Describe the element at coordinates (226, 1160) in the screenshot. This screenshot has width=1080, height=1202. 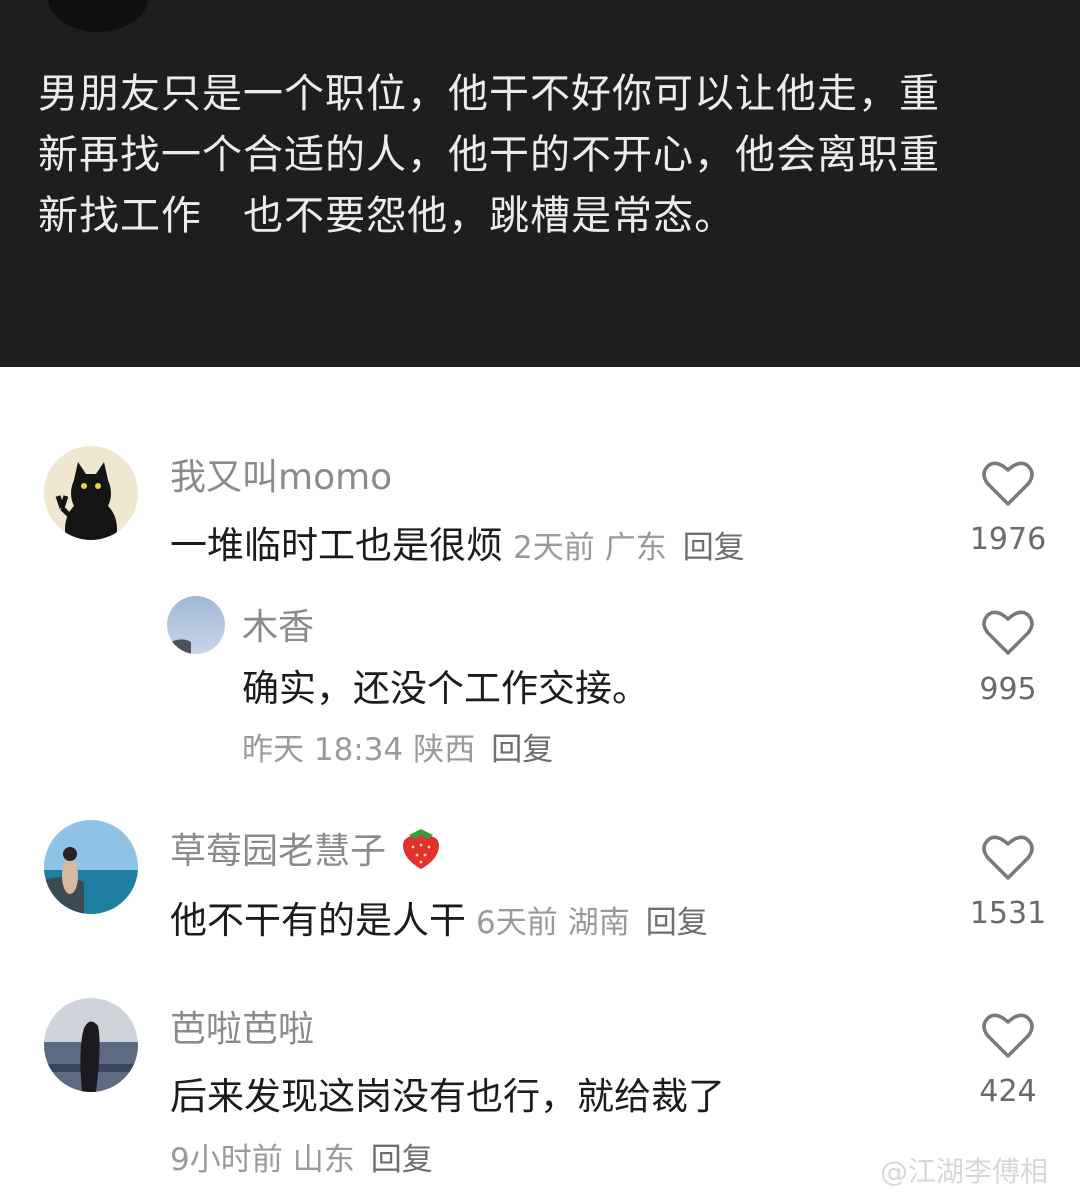
I see `comment-time: 9小时前` at that location.